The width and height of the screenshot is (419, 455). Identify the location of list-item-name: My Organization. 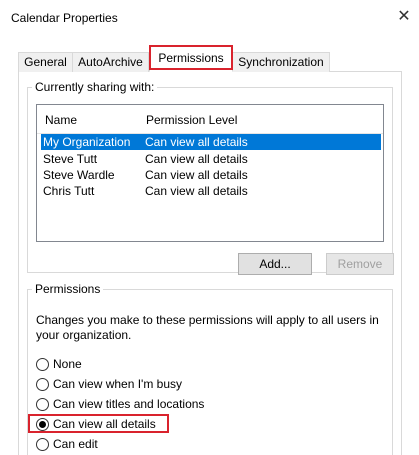
(87, 142).